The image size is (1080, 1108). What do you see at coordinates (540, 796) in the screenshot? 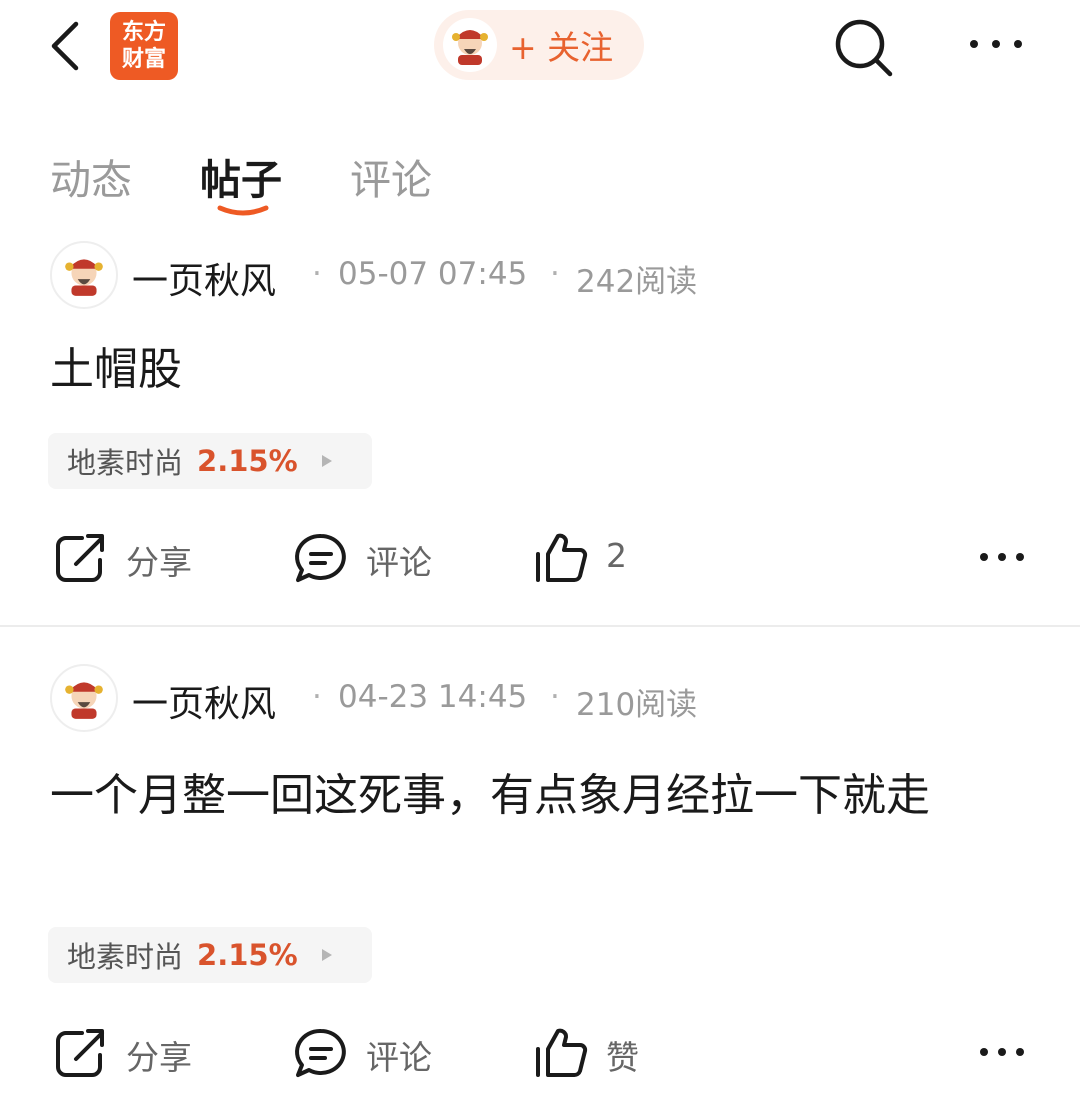
I see `post-title: 一个月整一回这死事，有点象月经拉一下就走` at bounding box center [540, 796].